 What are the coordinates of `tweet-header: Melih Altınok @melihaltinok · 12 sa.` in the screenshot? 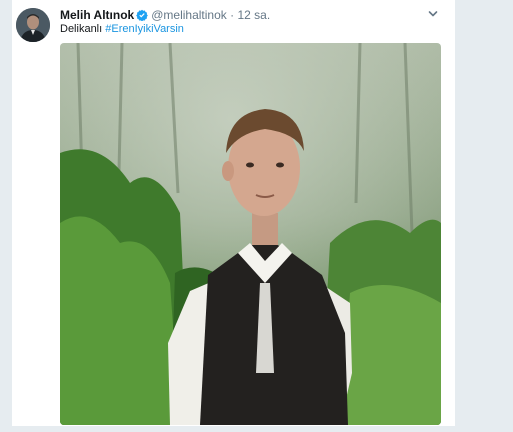 It's located at (165, 15).